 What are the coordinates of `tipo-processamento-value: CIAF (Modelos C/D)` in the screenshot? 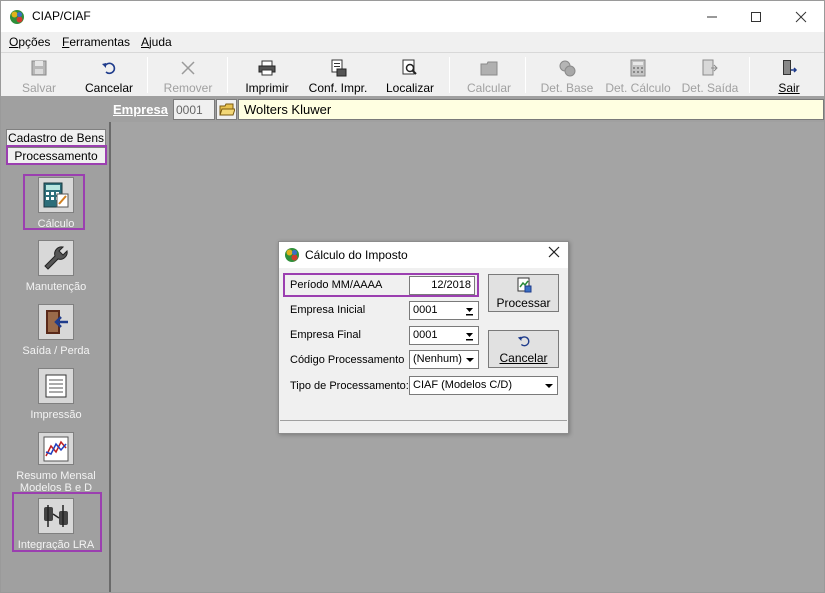 It's located at (463, 385).